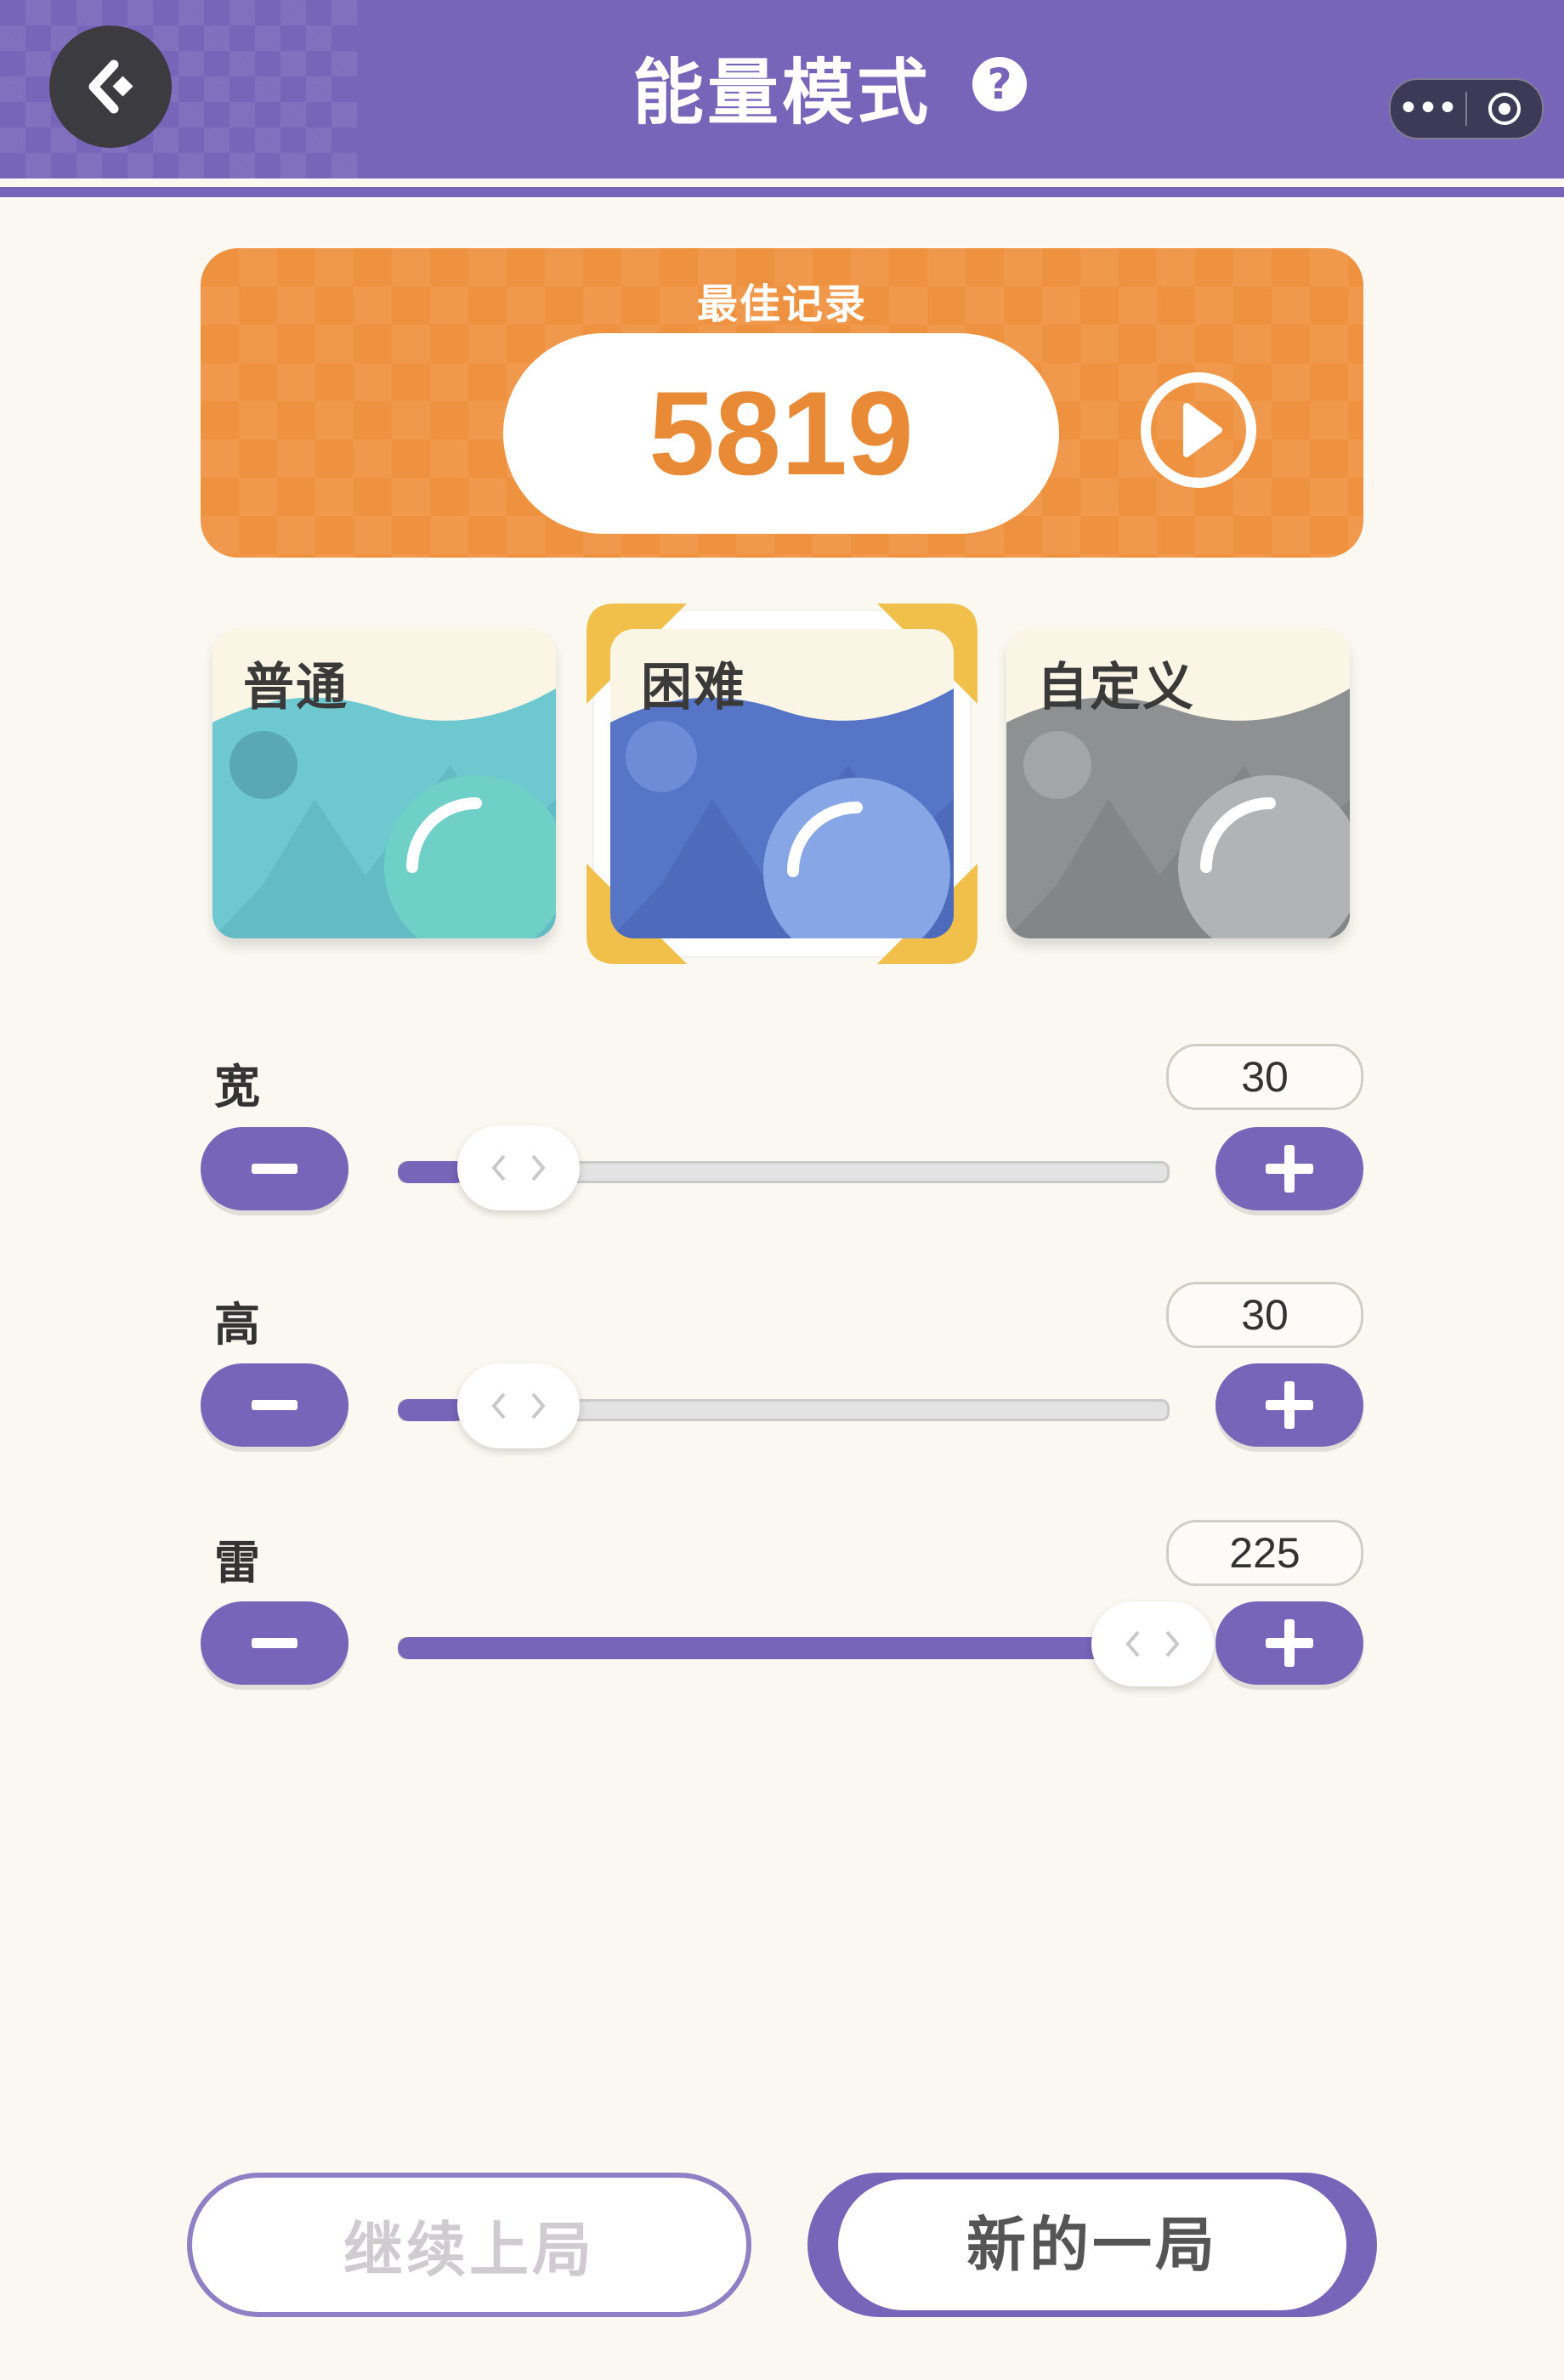 Image resolution: width=1564 pixels, height=2380 pixels. What do you see at coordinates (295, 687) in the screenshot?
I see `mode-label-normal: 普通` at bounding box center [295, 687].